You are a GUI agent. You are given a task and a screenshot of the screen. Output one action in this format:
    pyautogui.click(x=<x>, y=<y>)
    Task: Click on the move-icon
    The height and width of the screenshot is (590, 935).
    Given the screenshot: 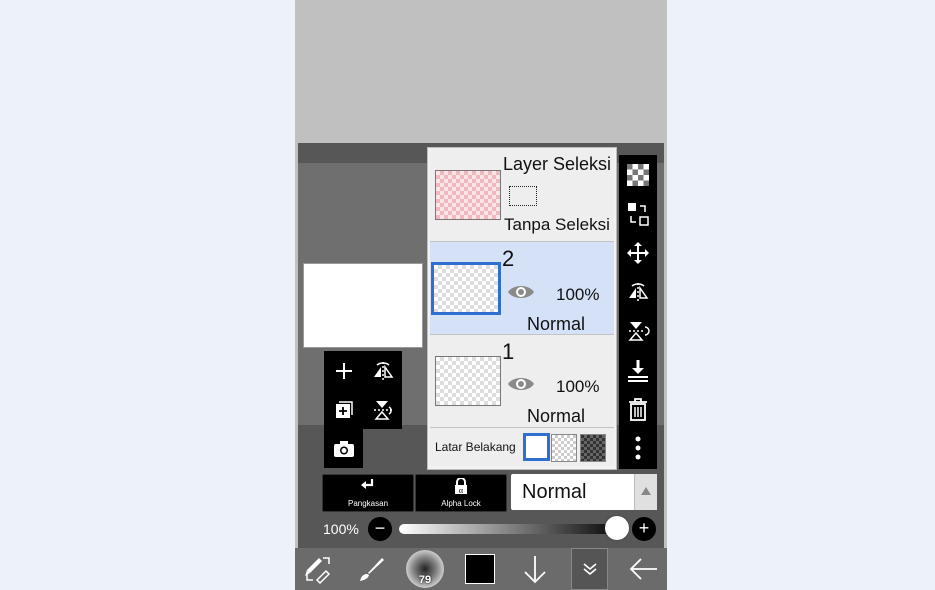 What is the action you would take?
    pyautogui.click(x=638, y=252)
    